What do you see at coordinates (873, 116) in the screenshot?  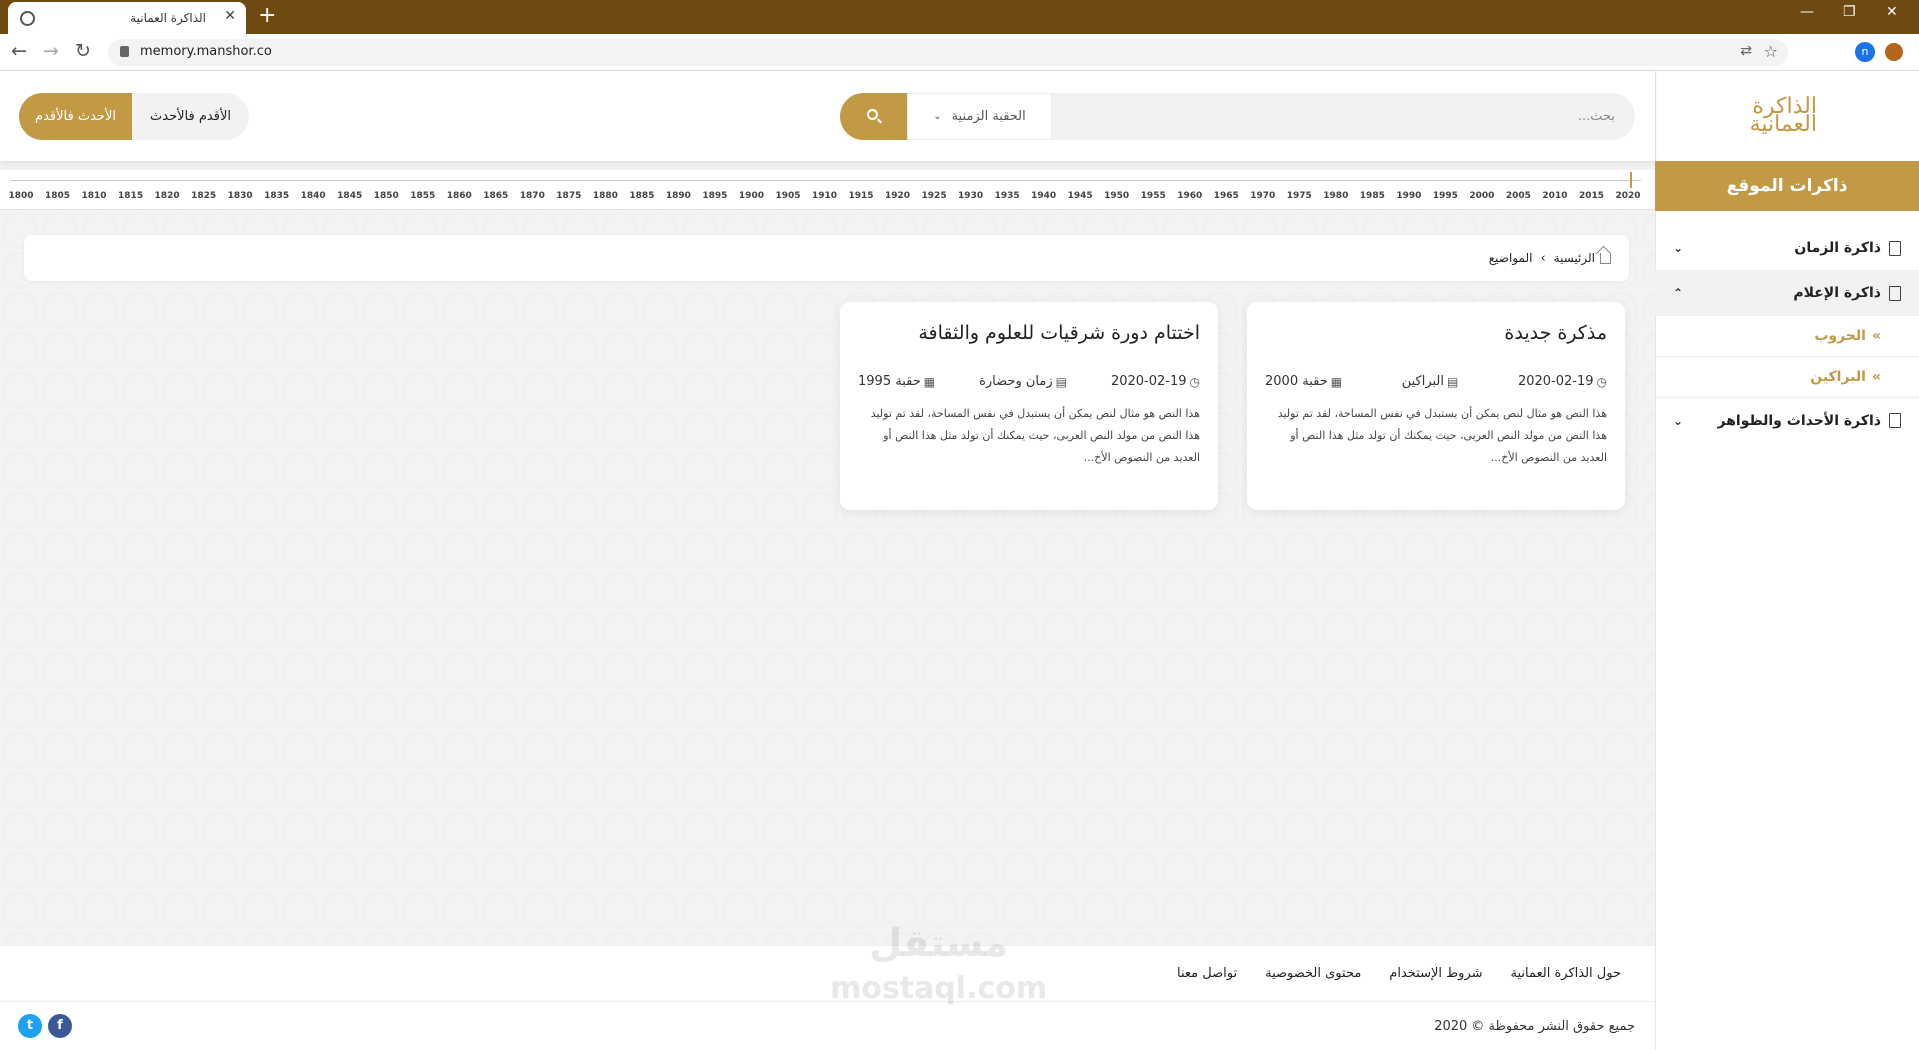 I see `search-button` at bounding box center [873, 116].